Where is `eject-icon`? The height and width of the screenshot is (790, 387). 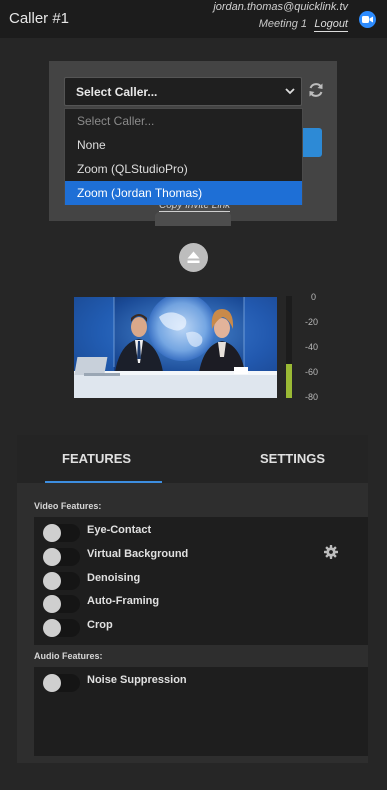
eject-icon is located at coordinates (193, 257).